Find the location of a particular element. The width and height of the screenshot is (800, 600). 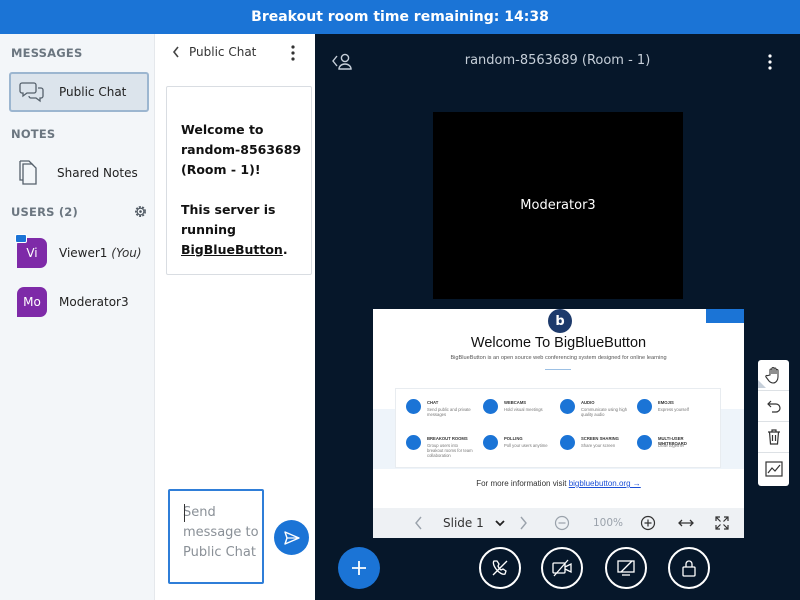

user-row-viewer1: Vi Viewer1 (You) is located at coordinates (82, 251).